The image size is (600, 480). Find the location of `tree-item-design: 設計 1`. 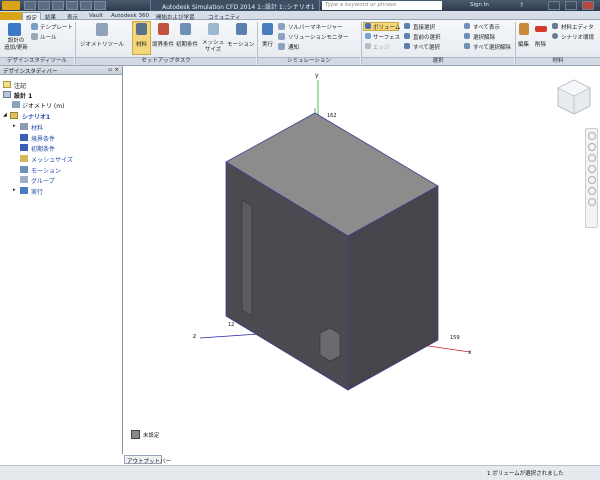

tree-item-design: 設計 1 is located at coordinates (23, 95).